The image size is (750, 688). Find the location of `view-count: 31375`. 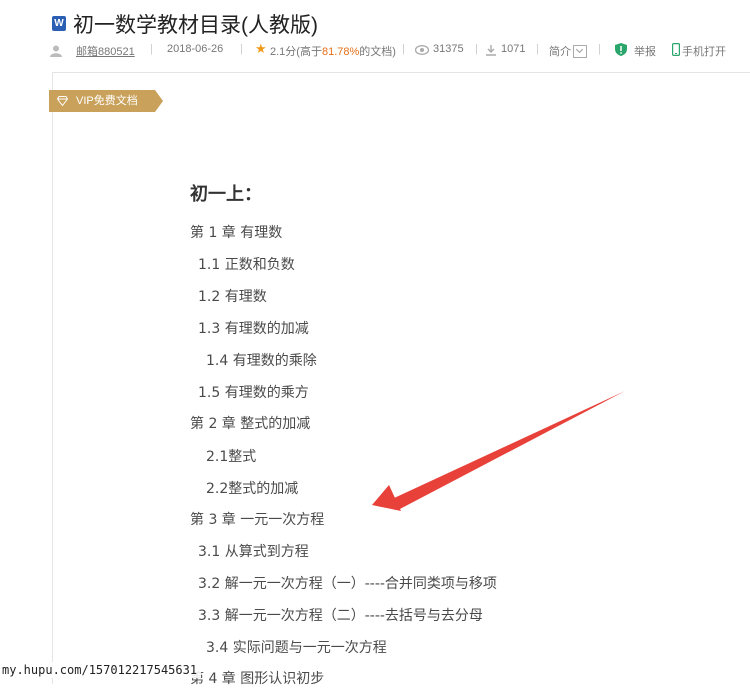

view-count: 31375 is located at coordinates (448, 49).